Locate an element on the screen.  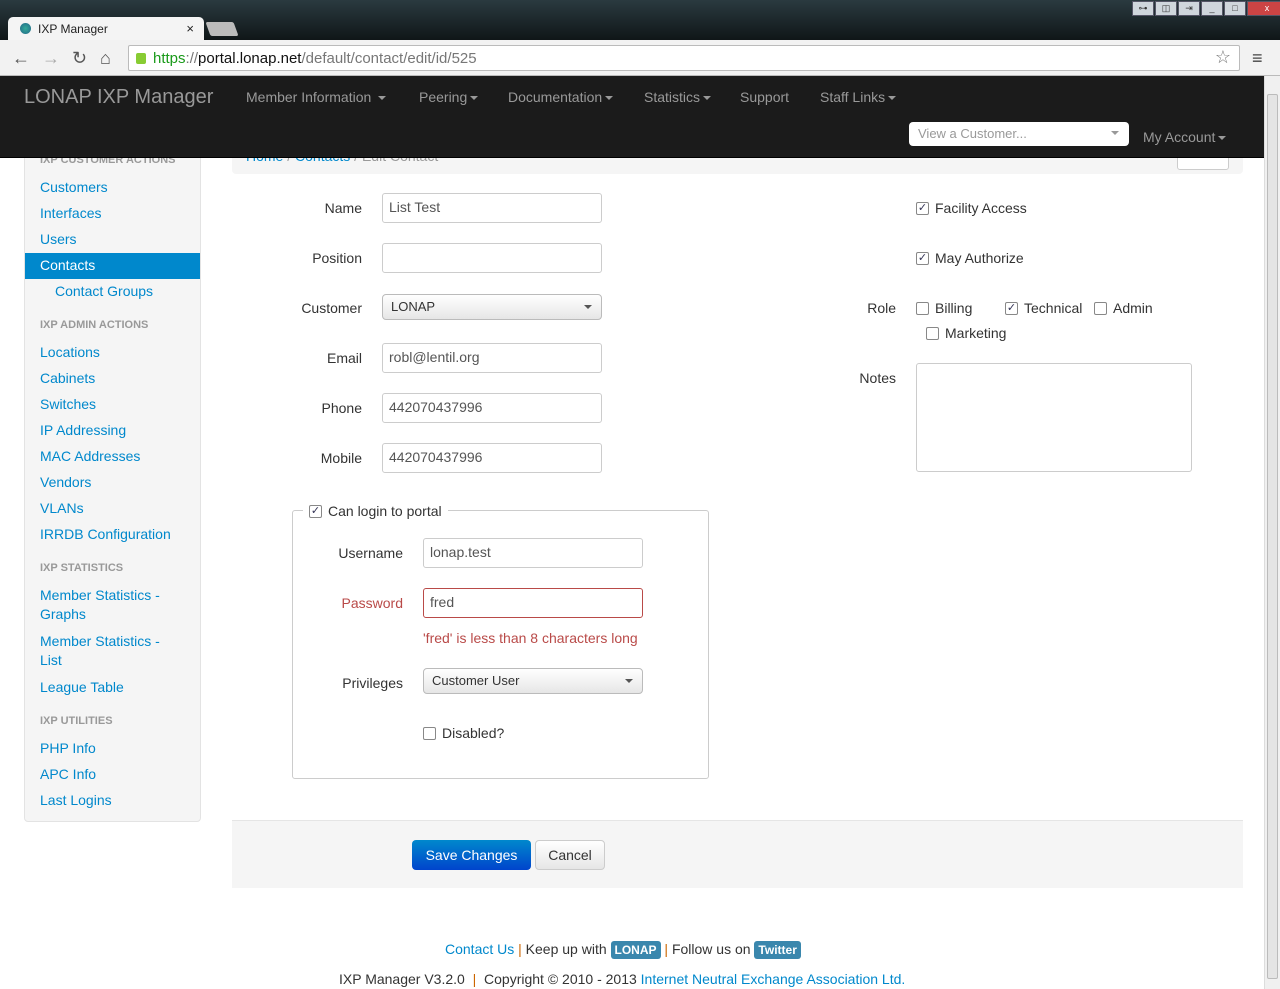
forward-icon: → is located at coordinates (51, 58).